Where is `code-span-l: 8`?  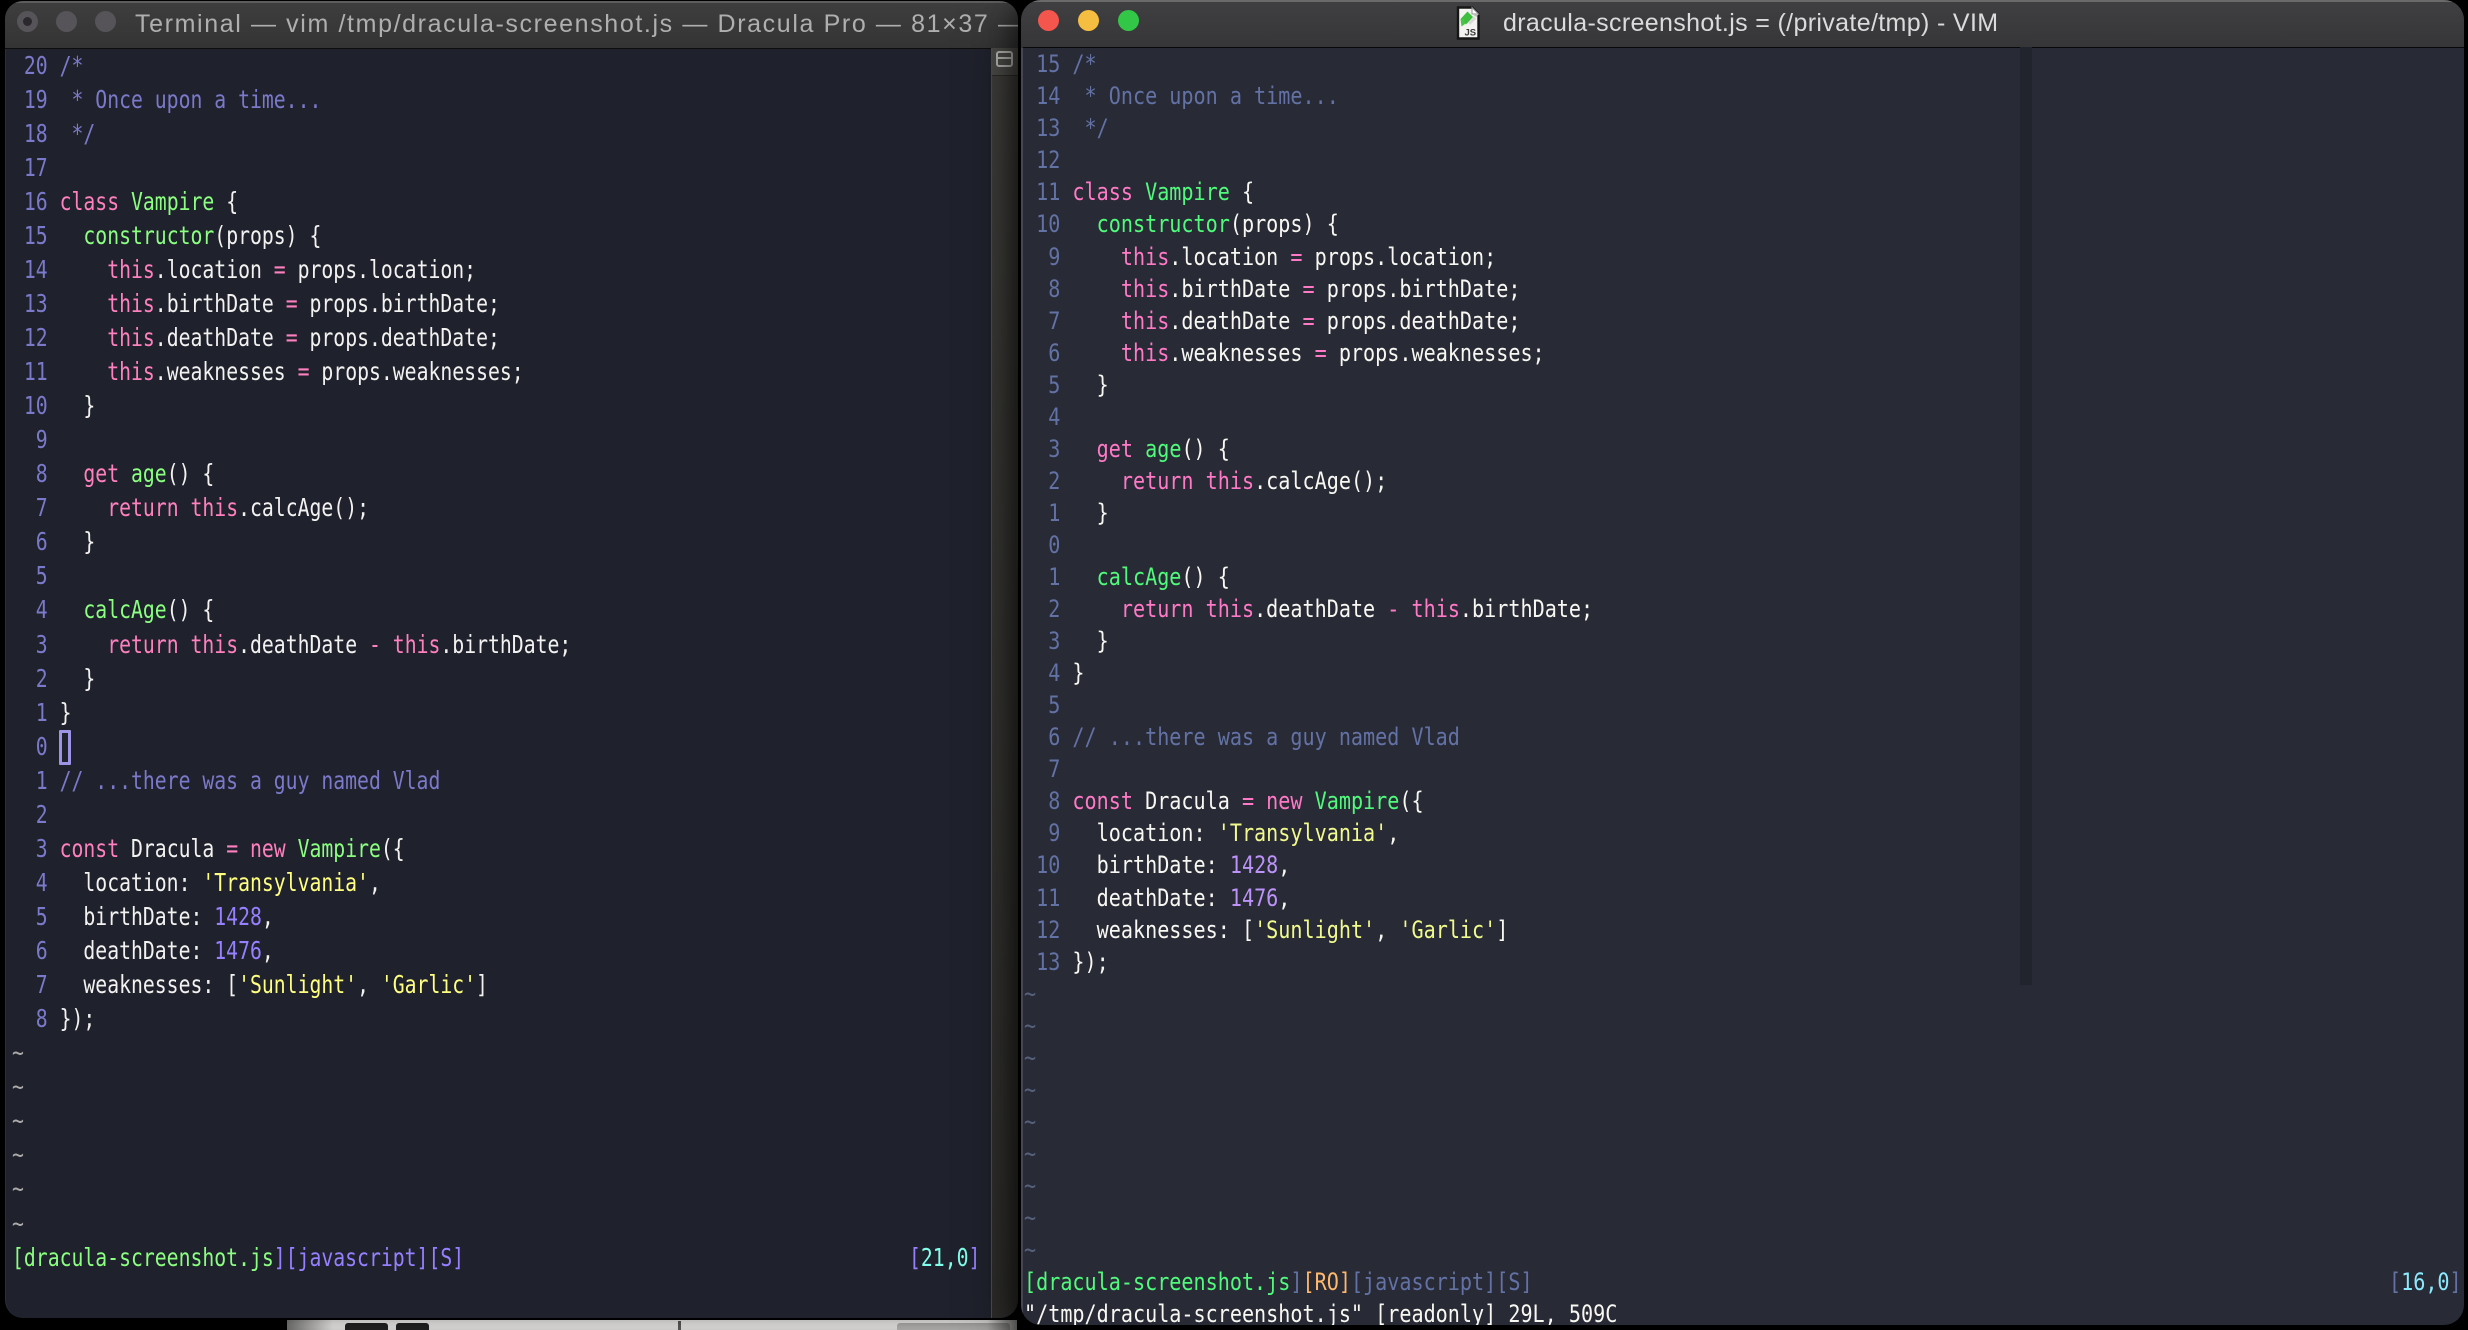
code-span-l: 8 is located at coordinates (36, 1019).